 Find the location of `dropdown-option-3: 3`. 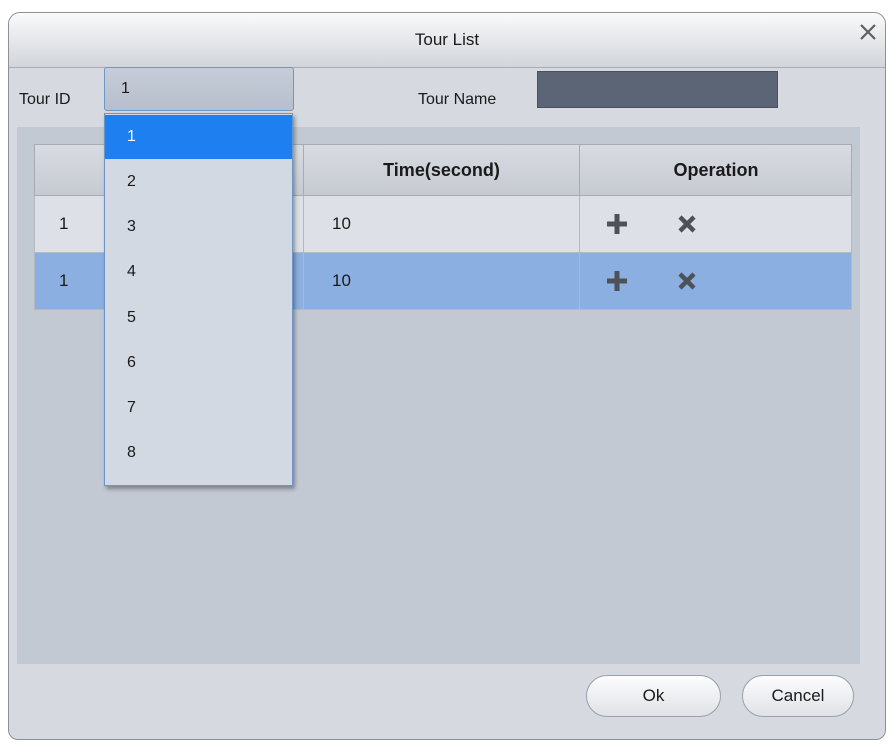

dropdown-option-3: 3 is located at coordinates (198, 227).